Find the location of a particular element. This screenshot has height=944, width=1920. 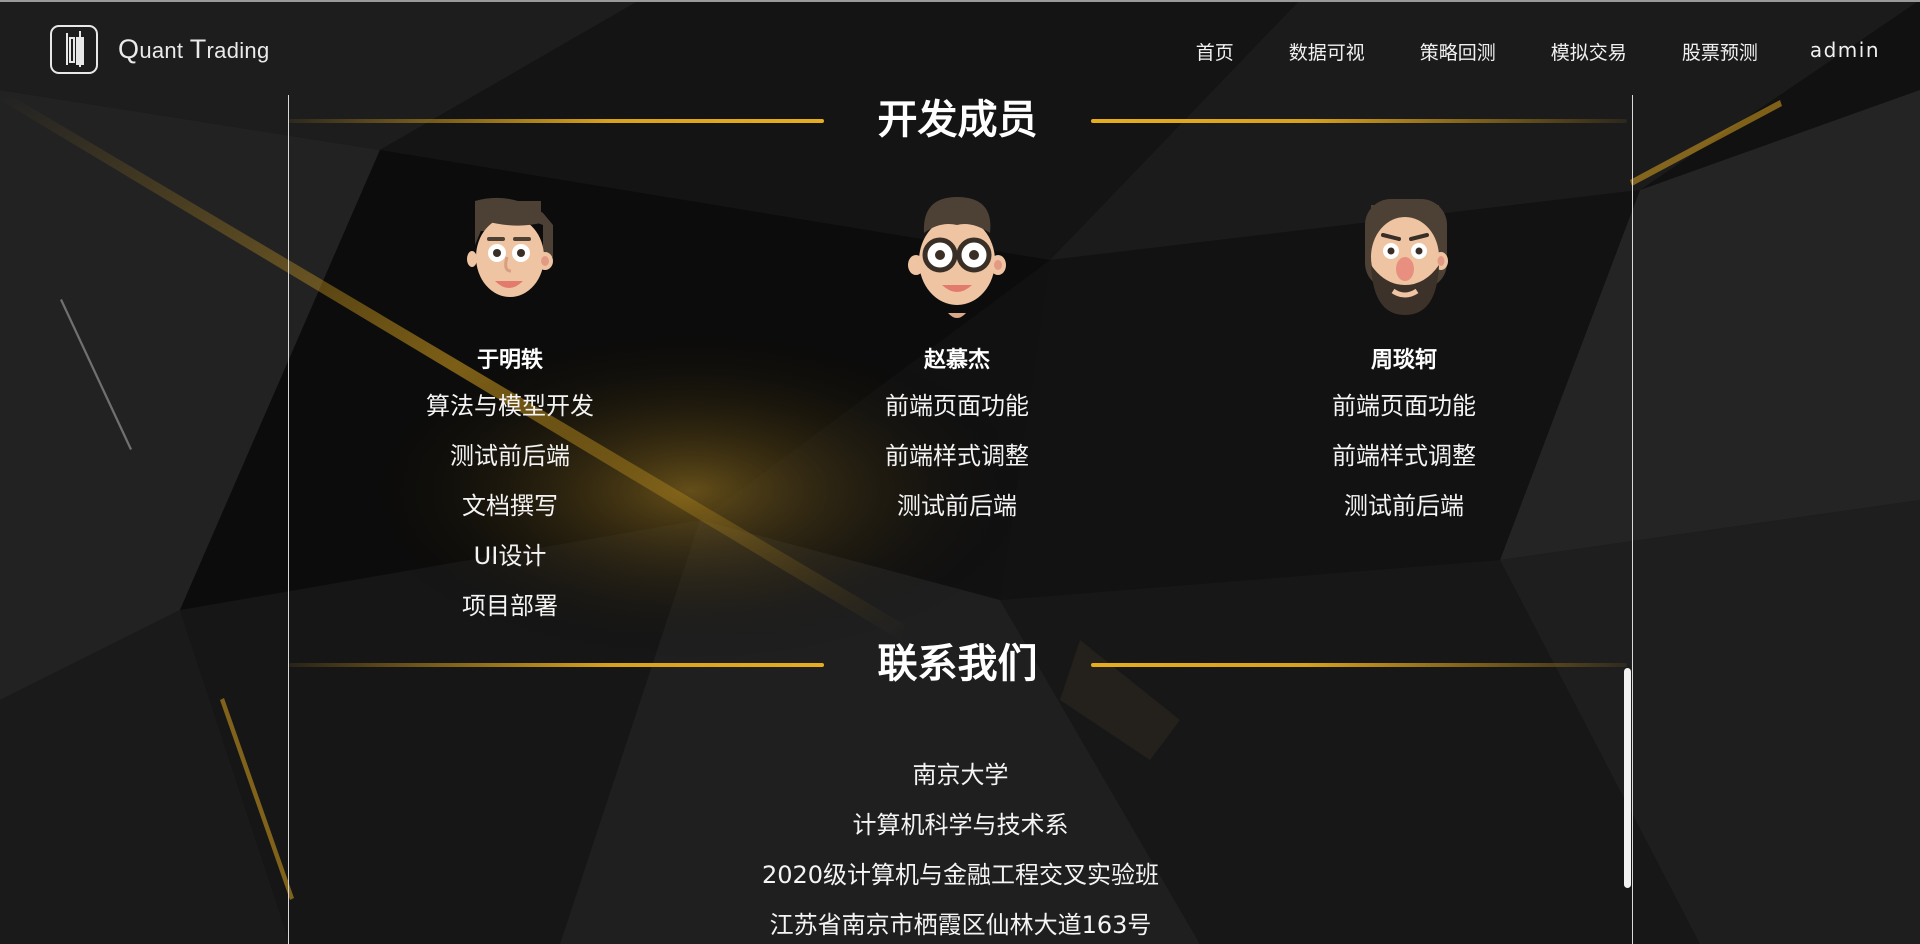

member-name: 赵慕杰 is located at coordinates (956, 360).